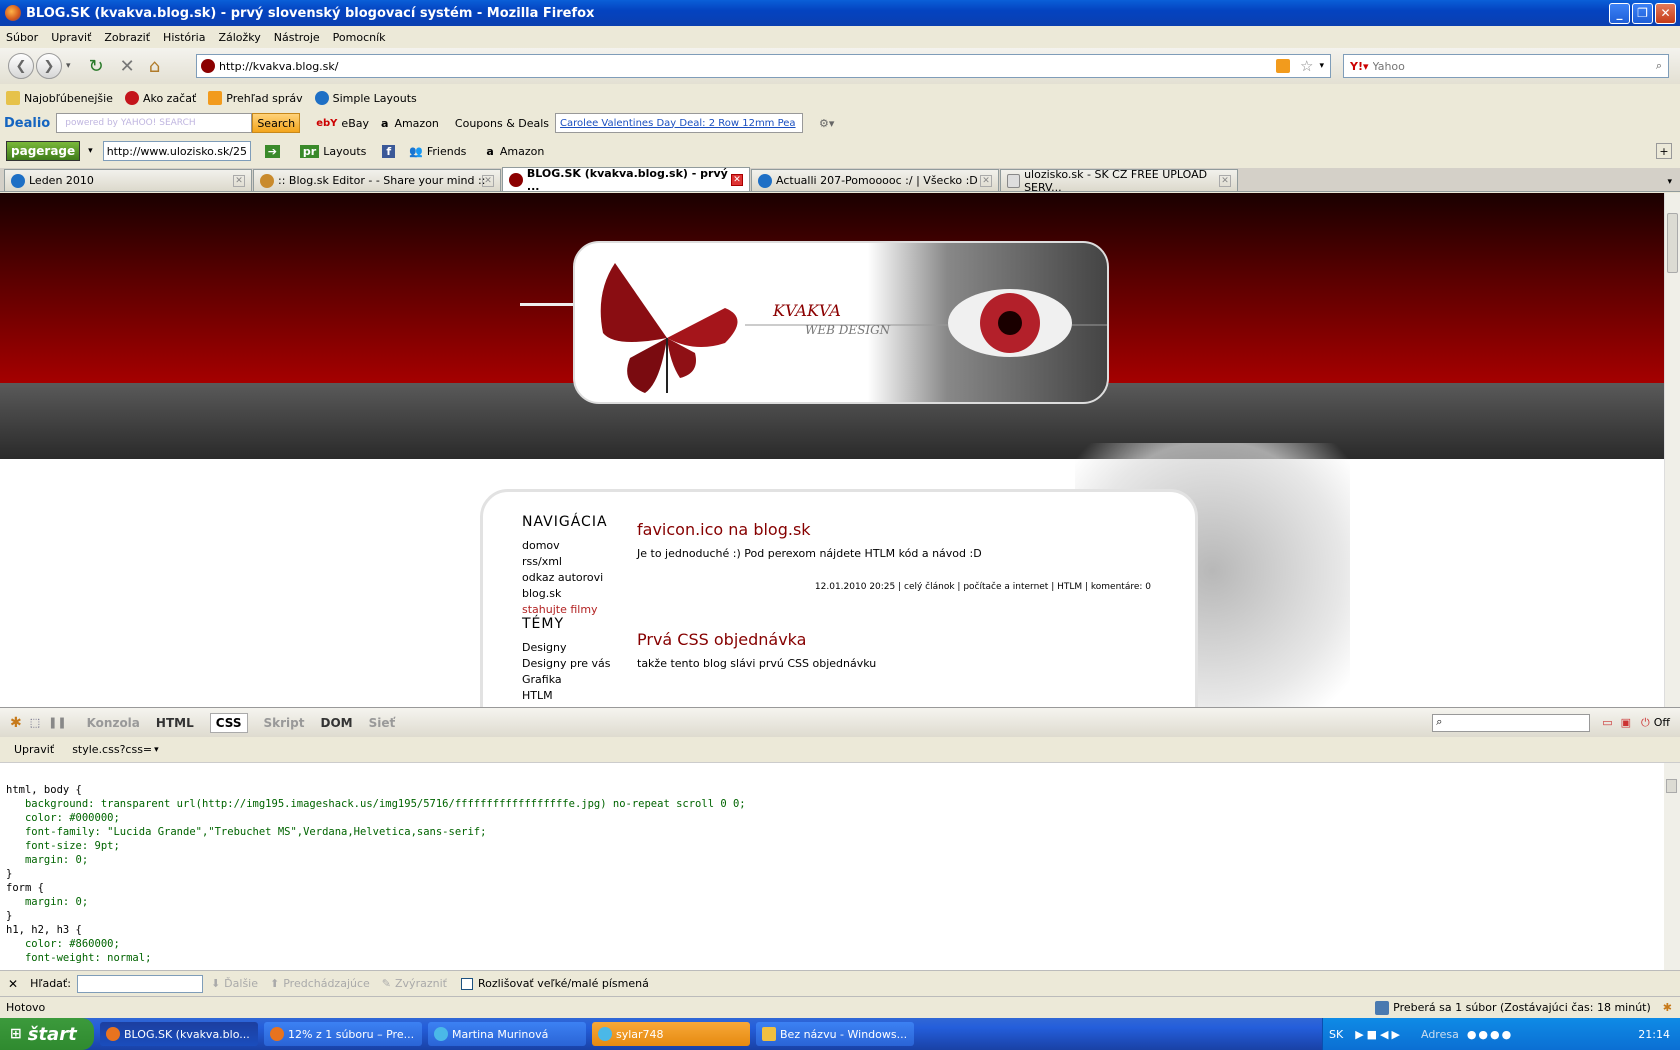  I want to click on url-dropdown-icon: ▾, so click(1321, 66).